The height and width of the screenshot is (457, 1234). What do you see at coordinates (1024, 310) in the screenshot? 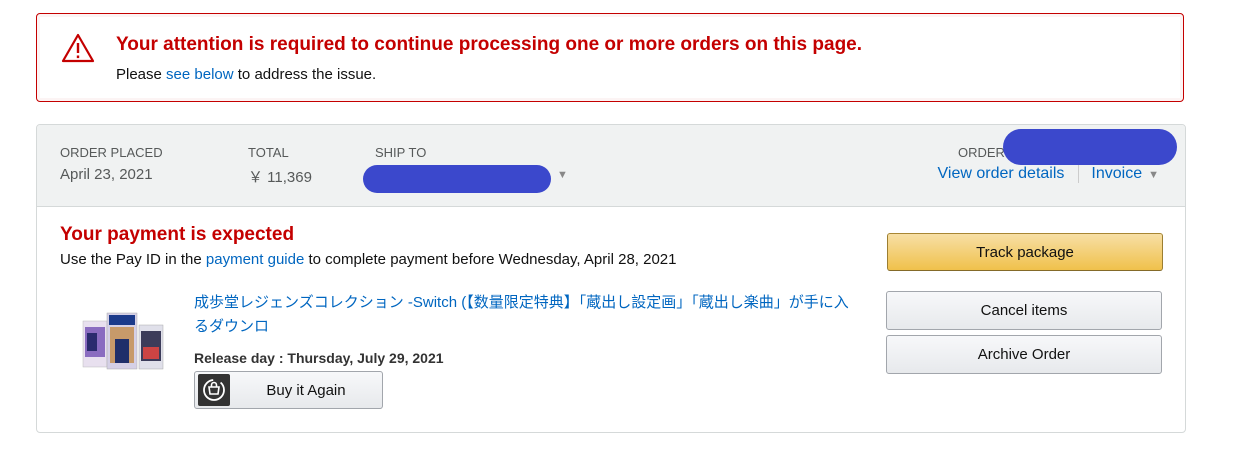
I see `cancel-items-button: Cancel items` at bounding box center [1024, 310].